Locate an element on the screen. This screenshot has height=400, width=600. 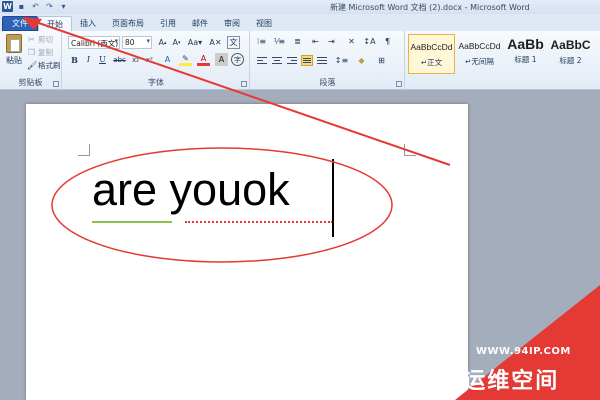
line-spacing-icon: ↕≡ is located at coordinates (341, 60).